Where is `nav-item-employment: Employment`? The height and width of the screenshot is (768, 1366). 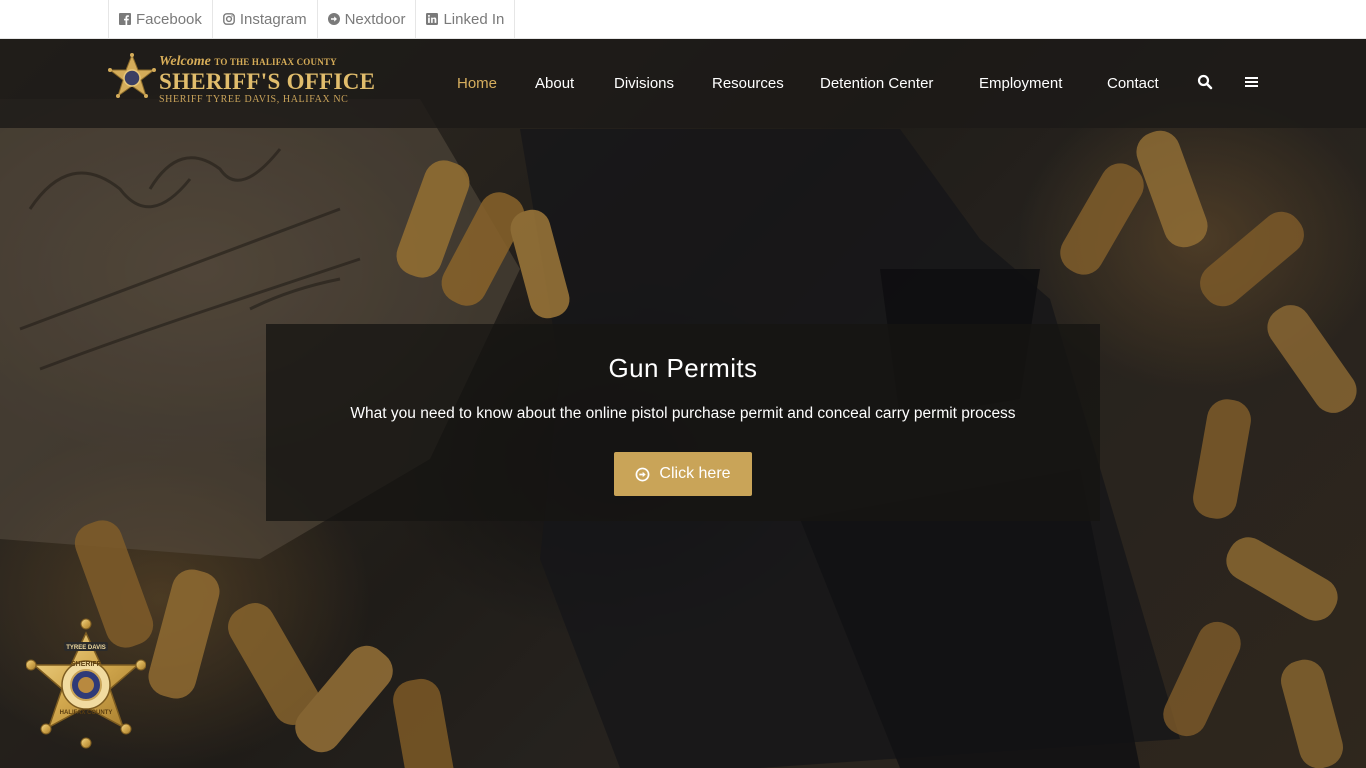
nav-item-employment: Employment is located at coordinates (1020, 83).